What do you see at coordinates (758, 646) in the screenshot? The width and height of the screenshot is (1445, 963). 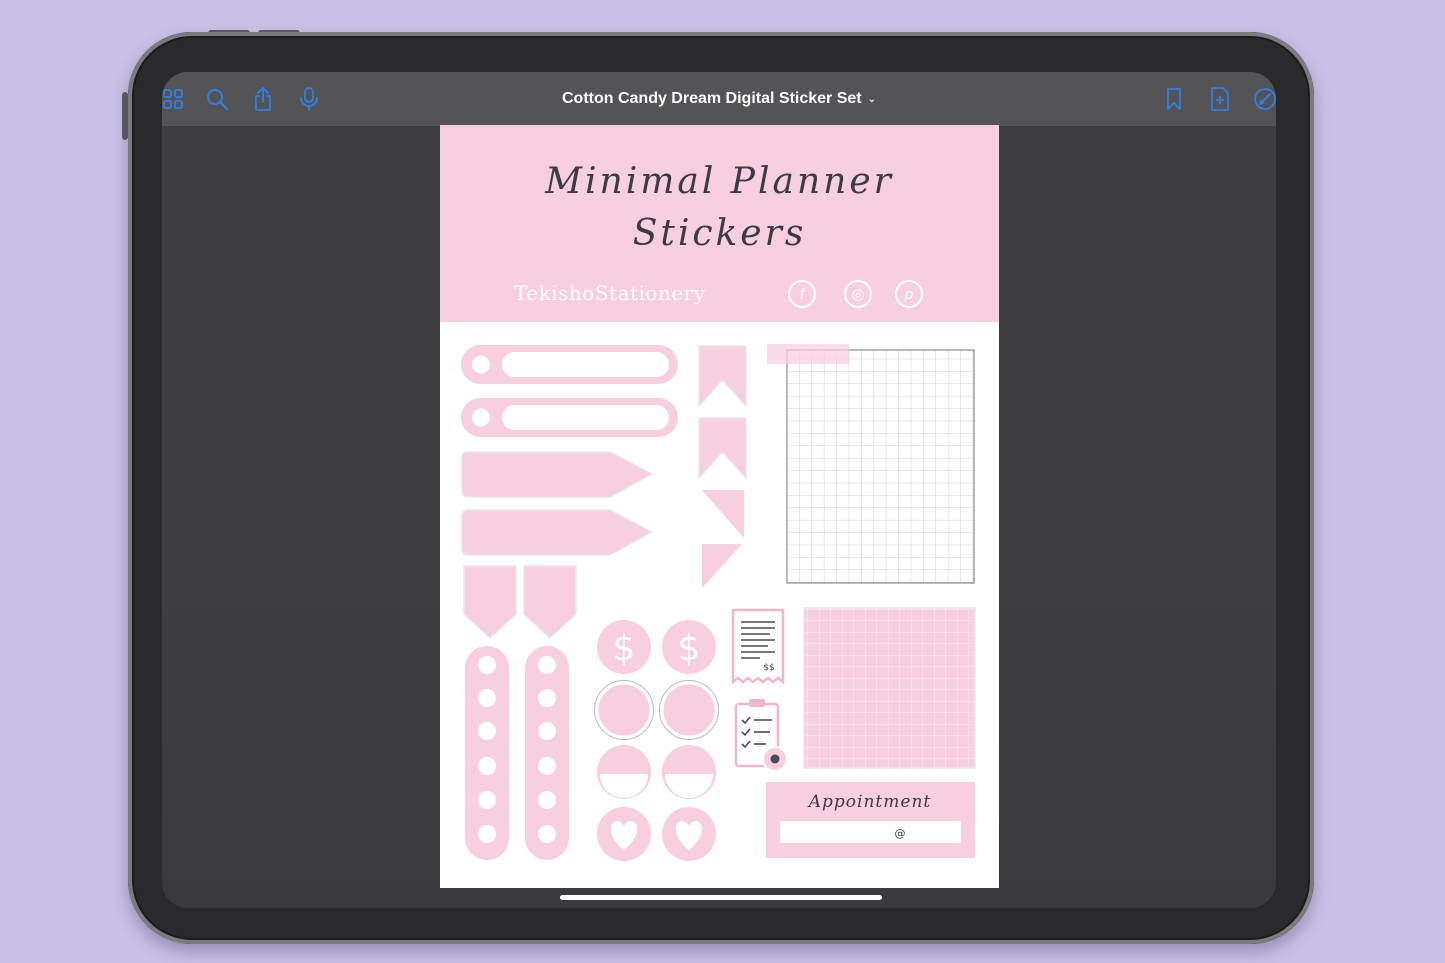 I see `receipt-sticker` at bounding box center [758, 646].